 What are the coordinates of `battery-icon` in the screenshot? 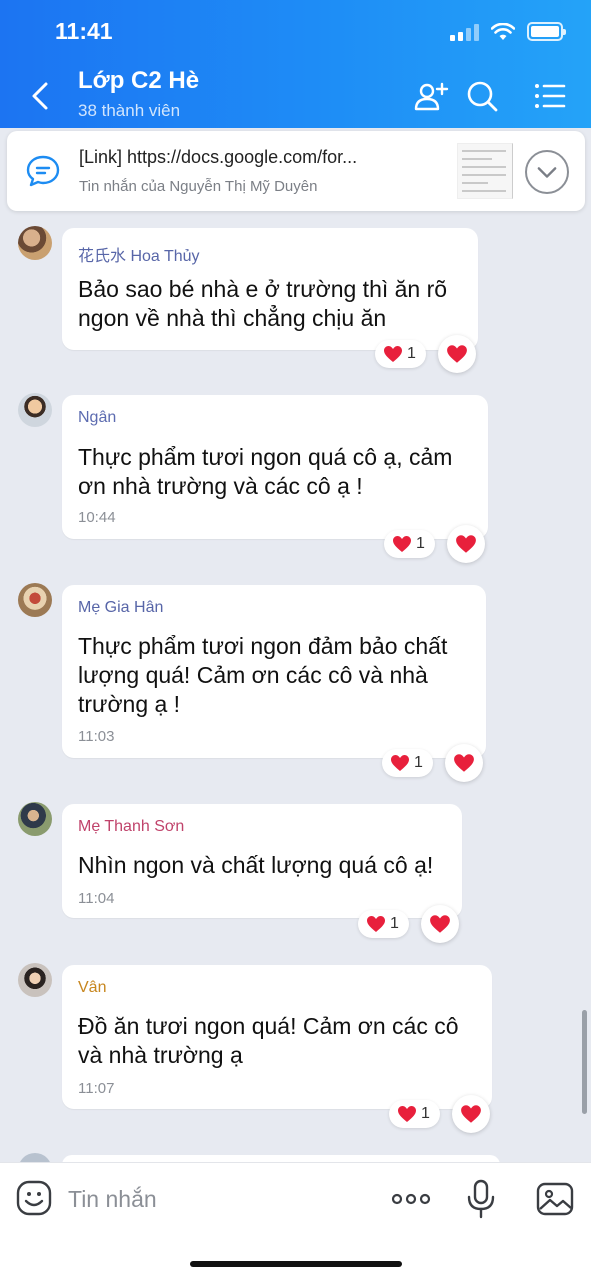 It's located at (546, 31).